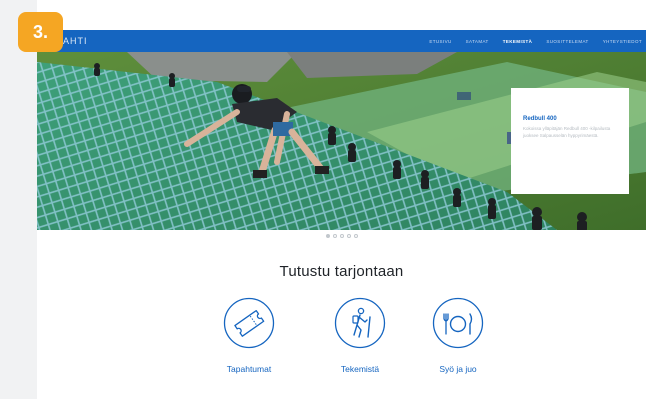  Describe the element at coordinates (458, 369) in the screenshot. I see `category-label: Syö ja juo` at that location.